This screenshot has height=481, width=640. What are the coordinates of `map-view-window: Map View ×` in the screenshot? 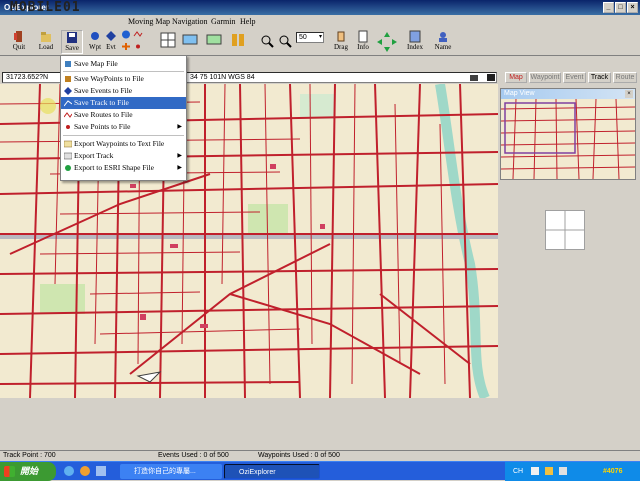 It's located at (568, 134).